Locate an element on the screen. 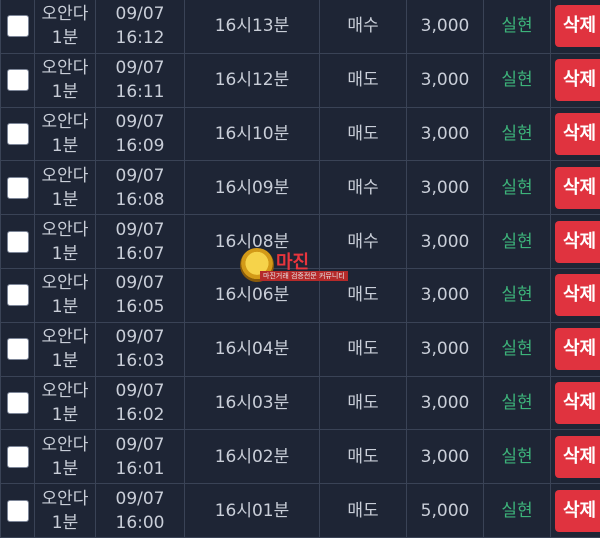  round-cell: 16시02분 is located at coordinates (252, 457).